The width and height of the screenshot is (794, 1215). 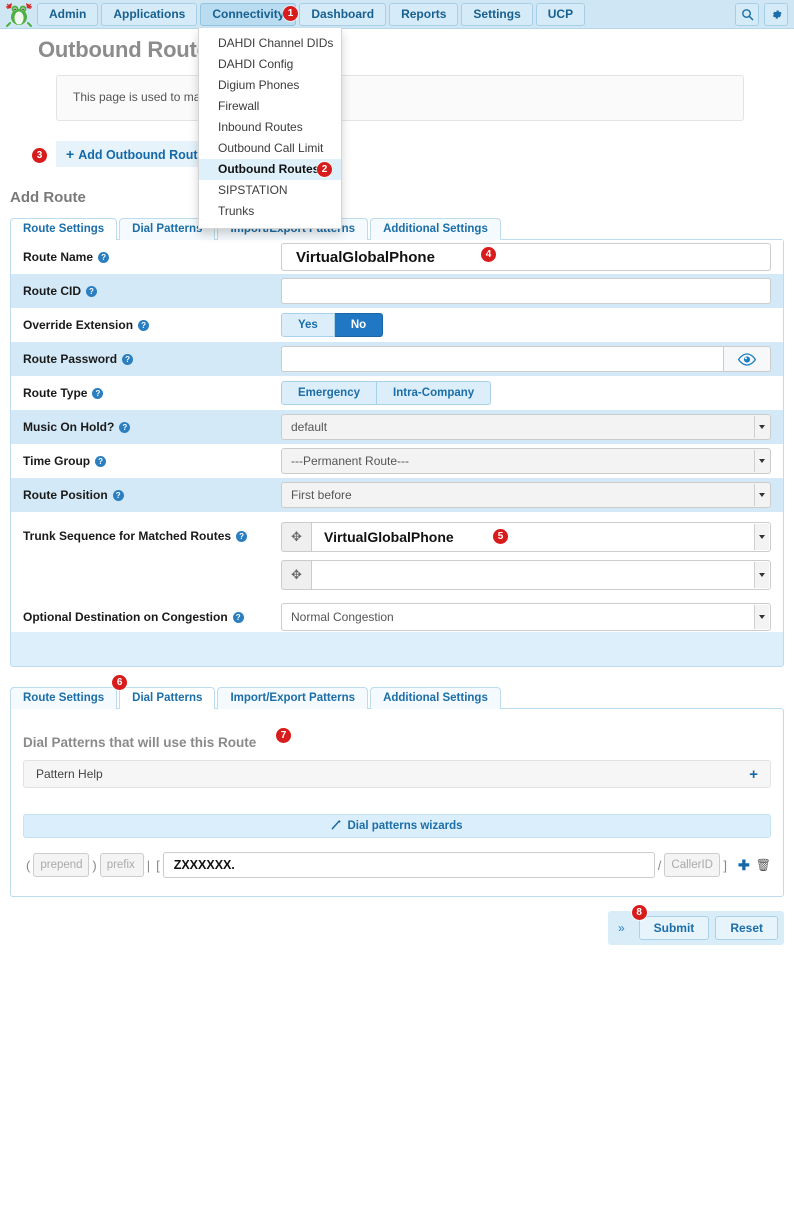 What do you see at coordinates (321, 495) in the screenshot?
I see `select-value: First before` at bounding box center [321, 495].